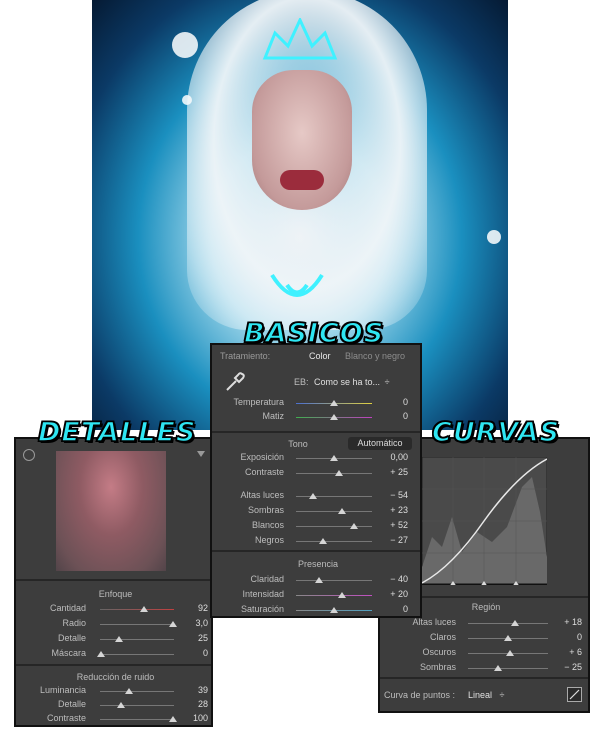  Describe the element at coordinates (201, 454) in the screenshot. I see `triangle-down-icon` at that location.